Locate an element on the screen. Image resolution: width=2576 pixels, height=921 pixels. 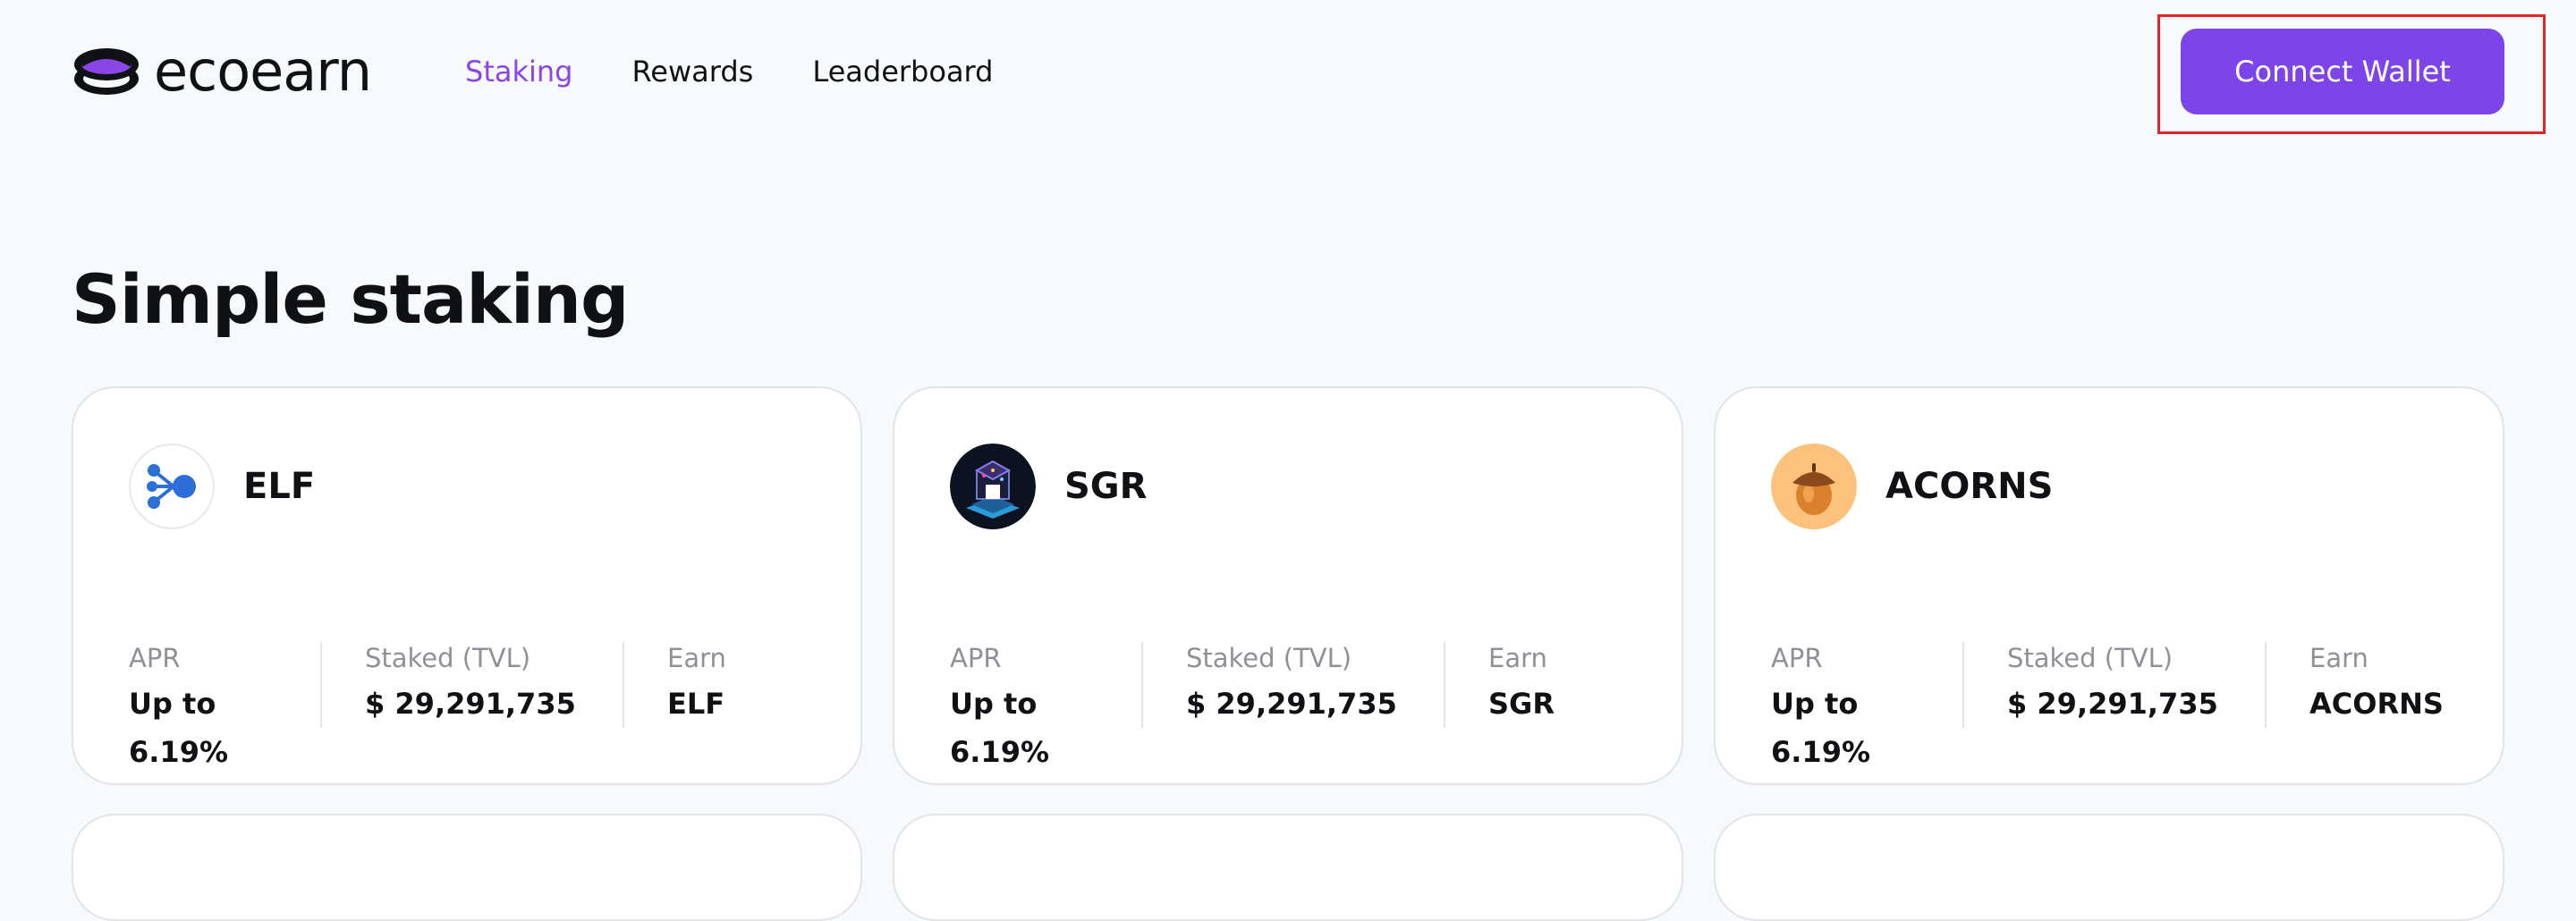
nav-leaderboard: Leaderboard is located at coordinates (902, 71).